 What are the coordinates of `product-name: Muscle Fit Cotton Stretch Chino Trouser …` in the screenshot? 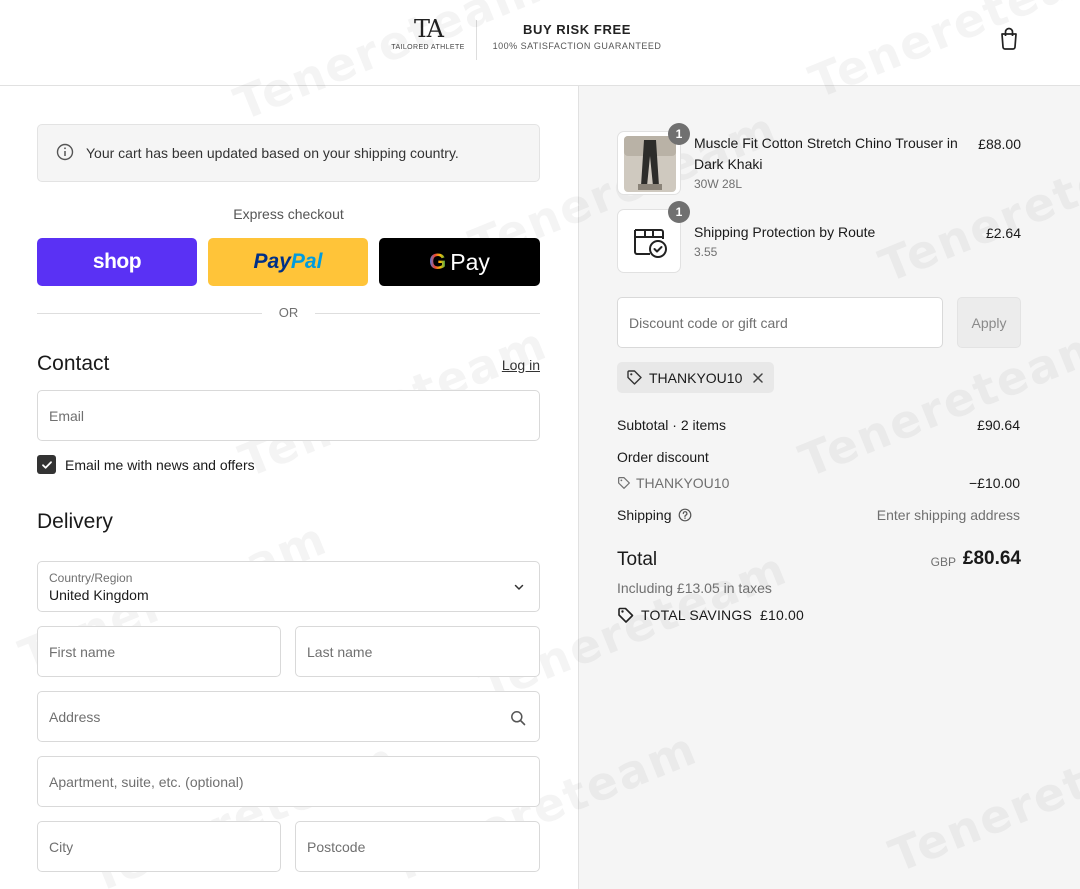 It's located at (826, 153).